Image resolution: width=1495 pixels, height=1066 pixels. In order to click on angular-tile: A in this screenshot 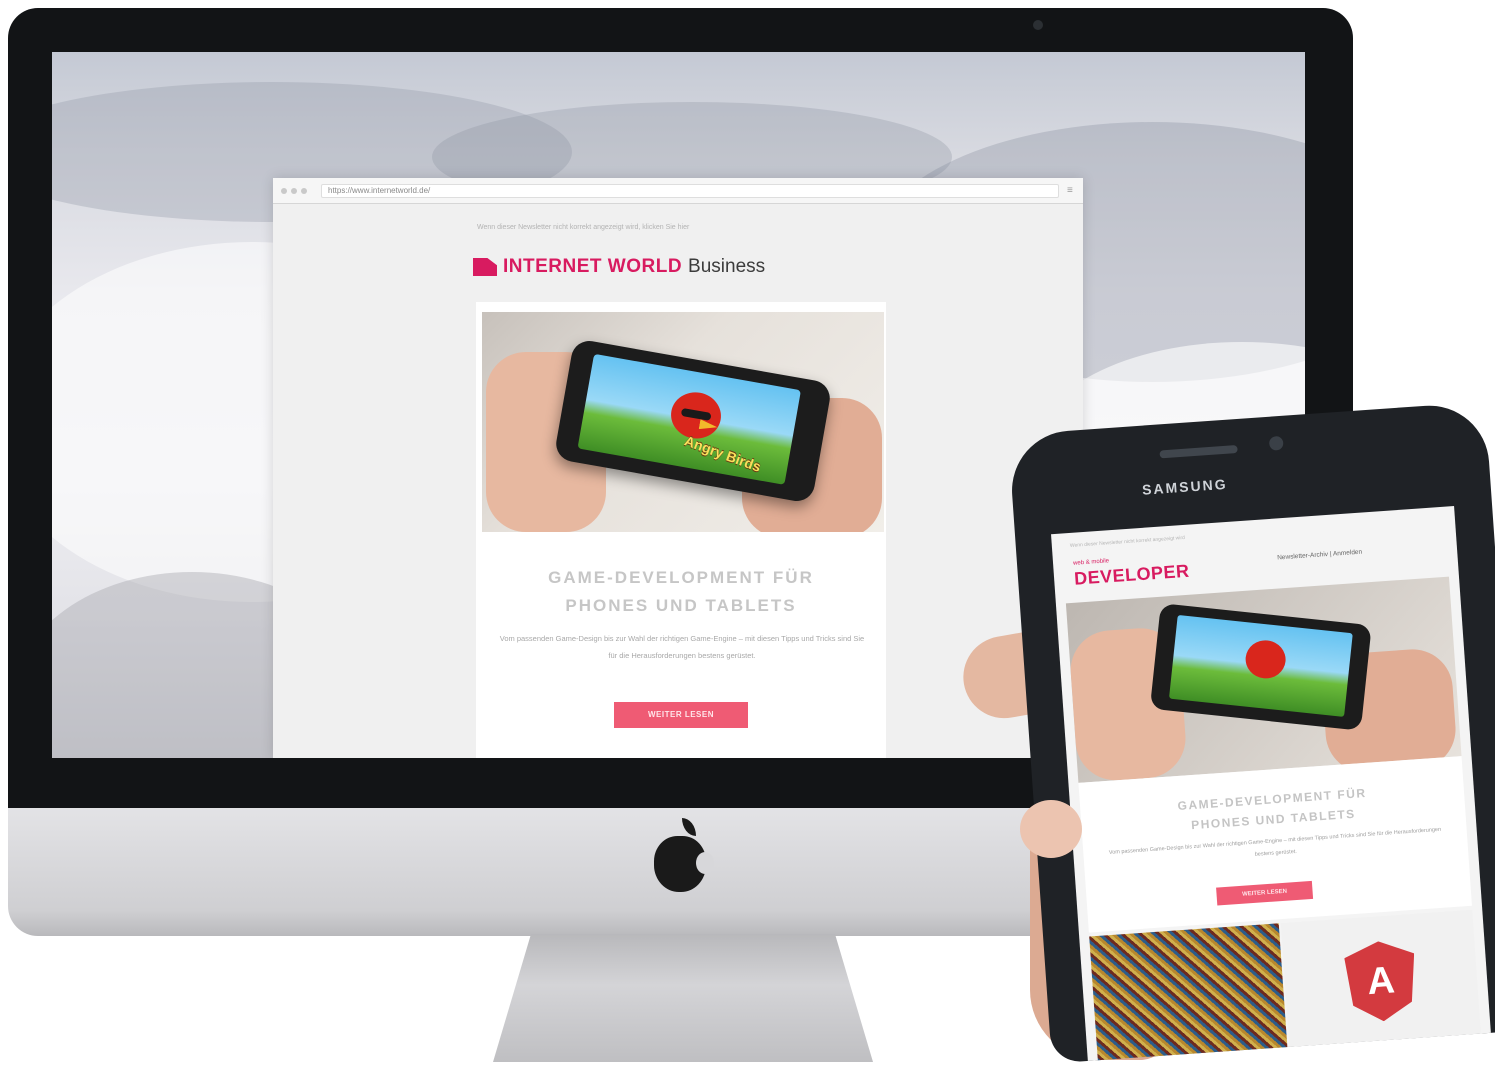, I will do `click(1381, 981)`.